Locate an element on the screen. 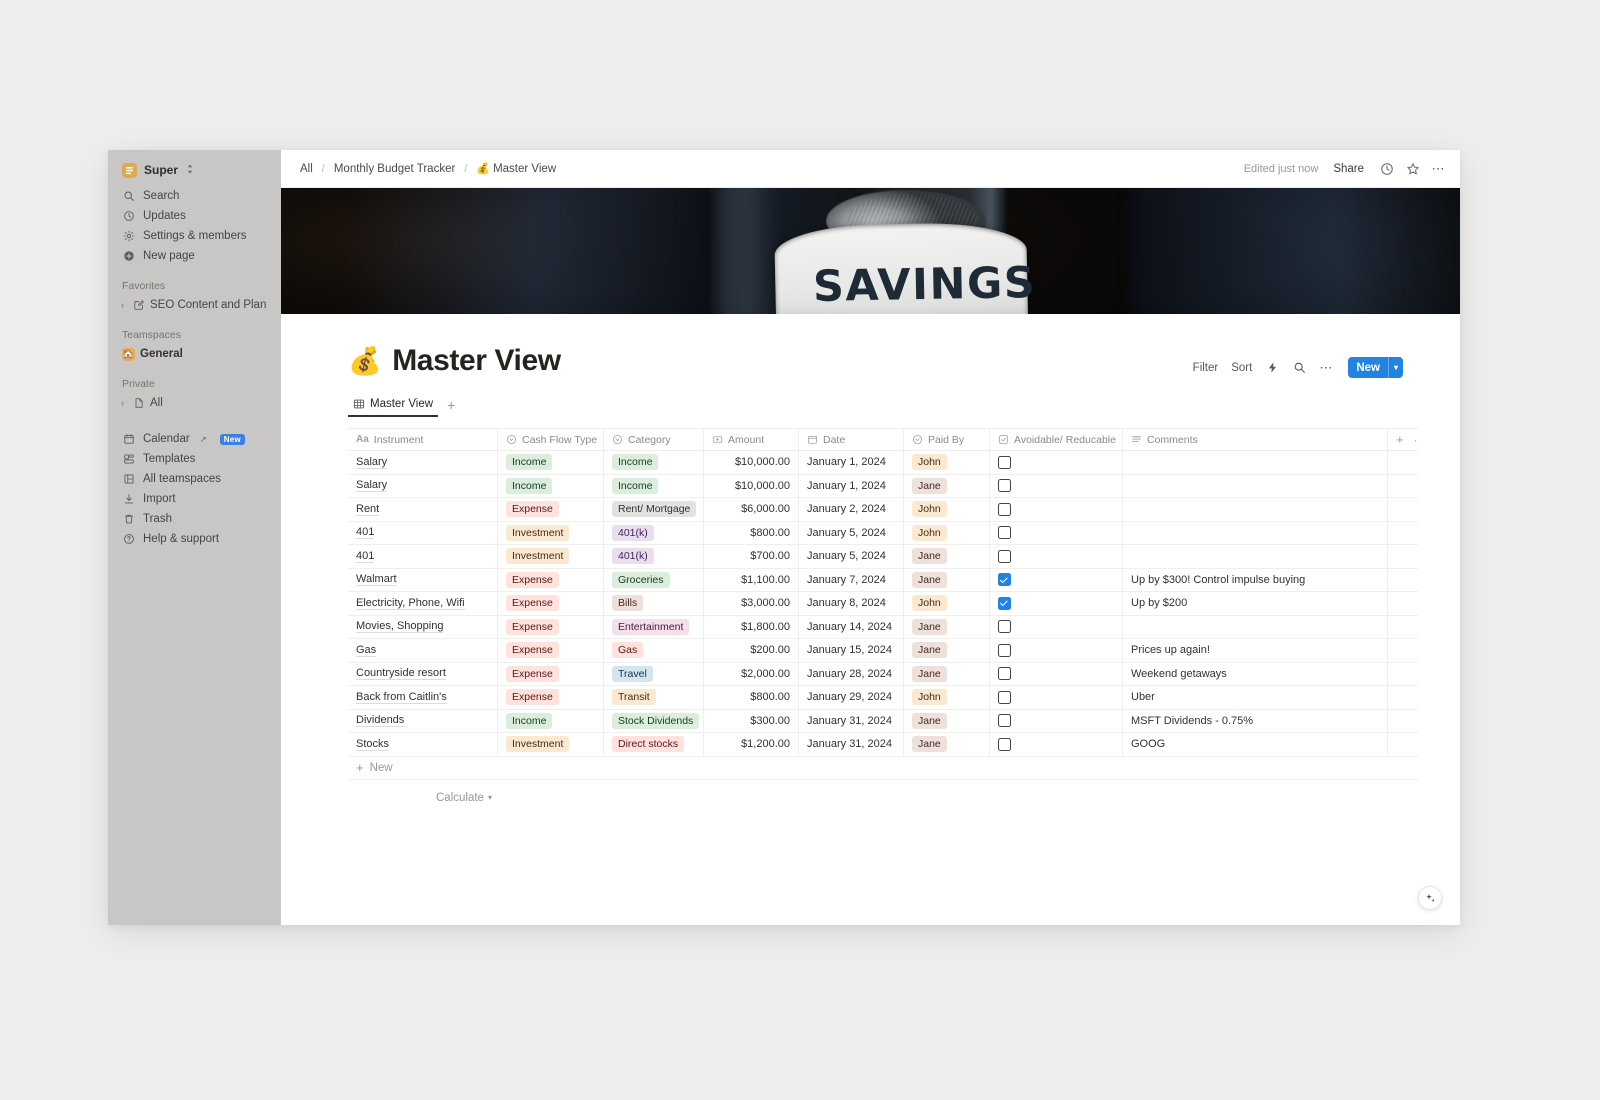 The width and height of the screenshot is (1600, 1100). cell-date: January 1, 2024 is located at coordinates (851, 485).